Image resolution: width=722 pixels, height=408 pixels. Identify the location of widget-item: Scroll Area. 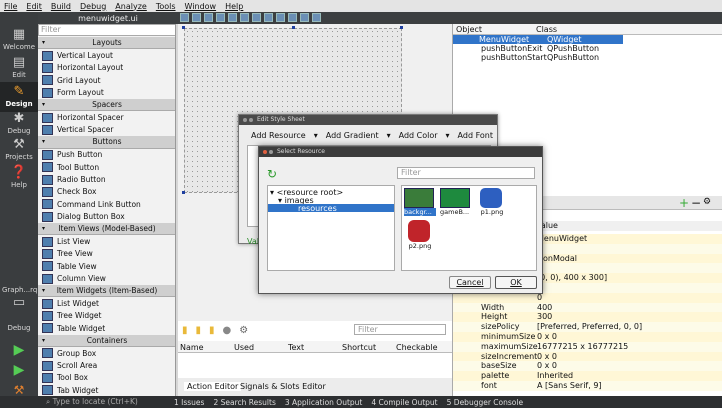
(106, 365).